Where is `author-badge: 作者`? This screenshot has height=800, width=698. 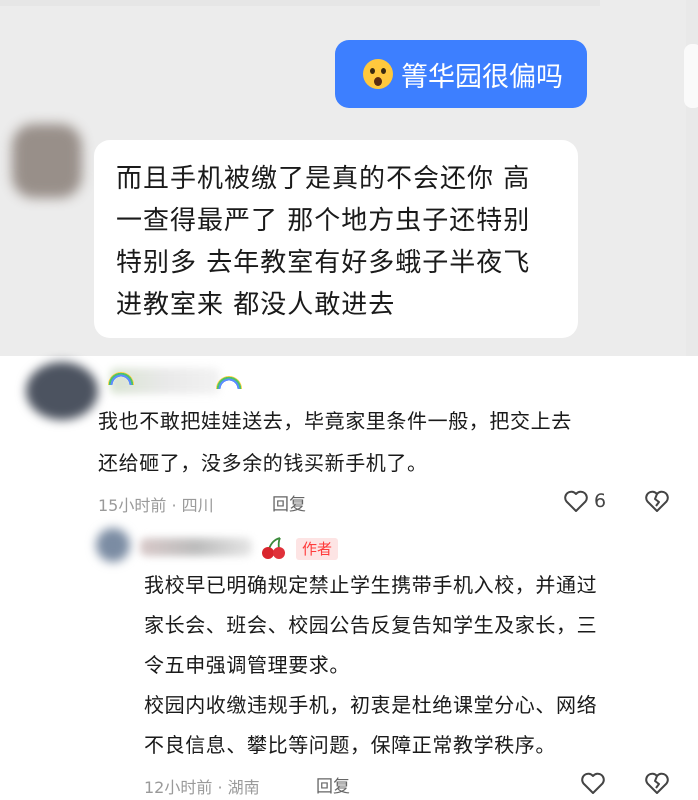 author-badge: 作者 is located at coordinates (317, 549).